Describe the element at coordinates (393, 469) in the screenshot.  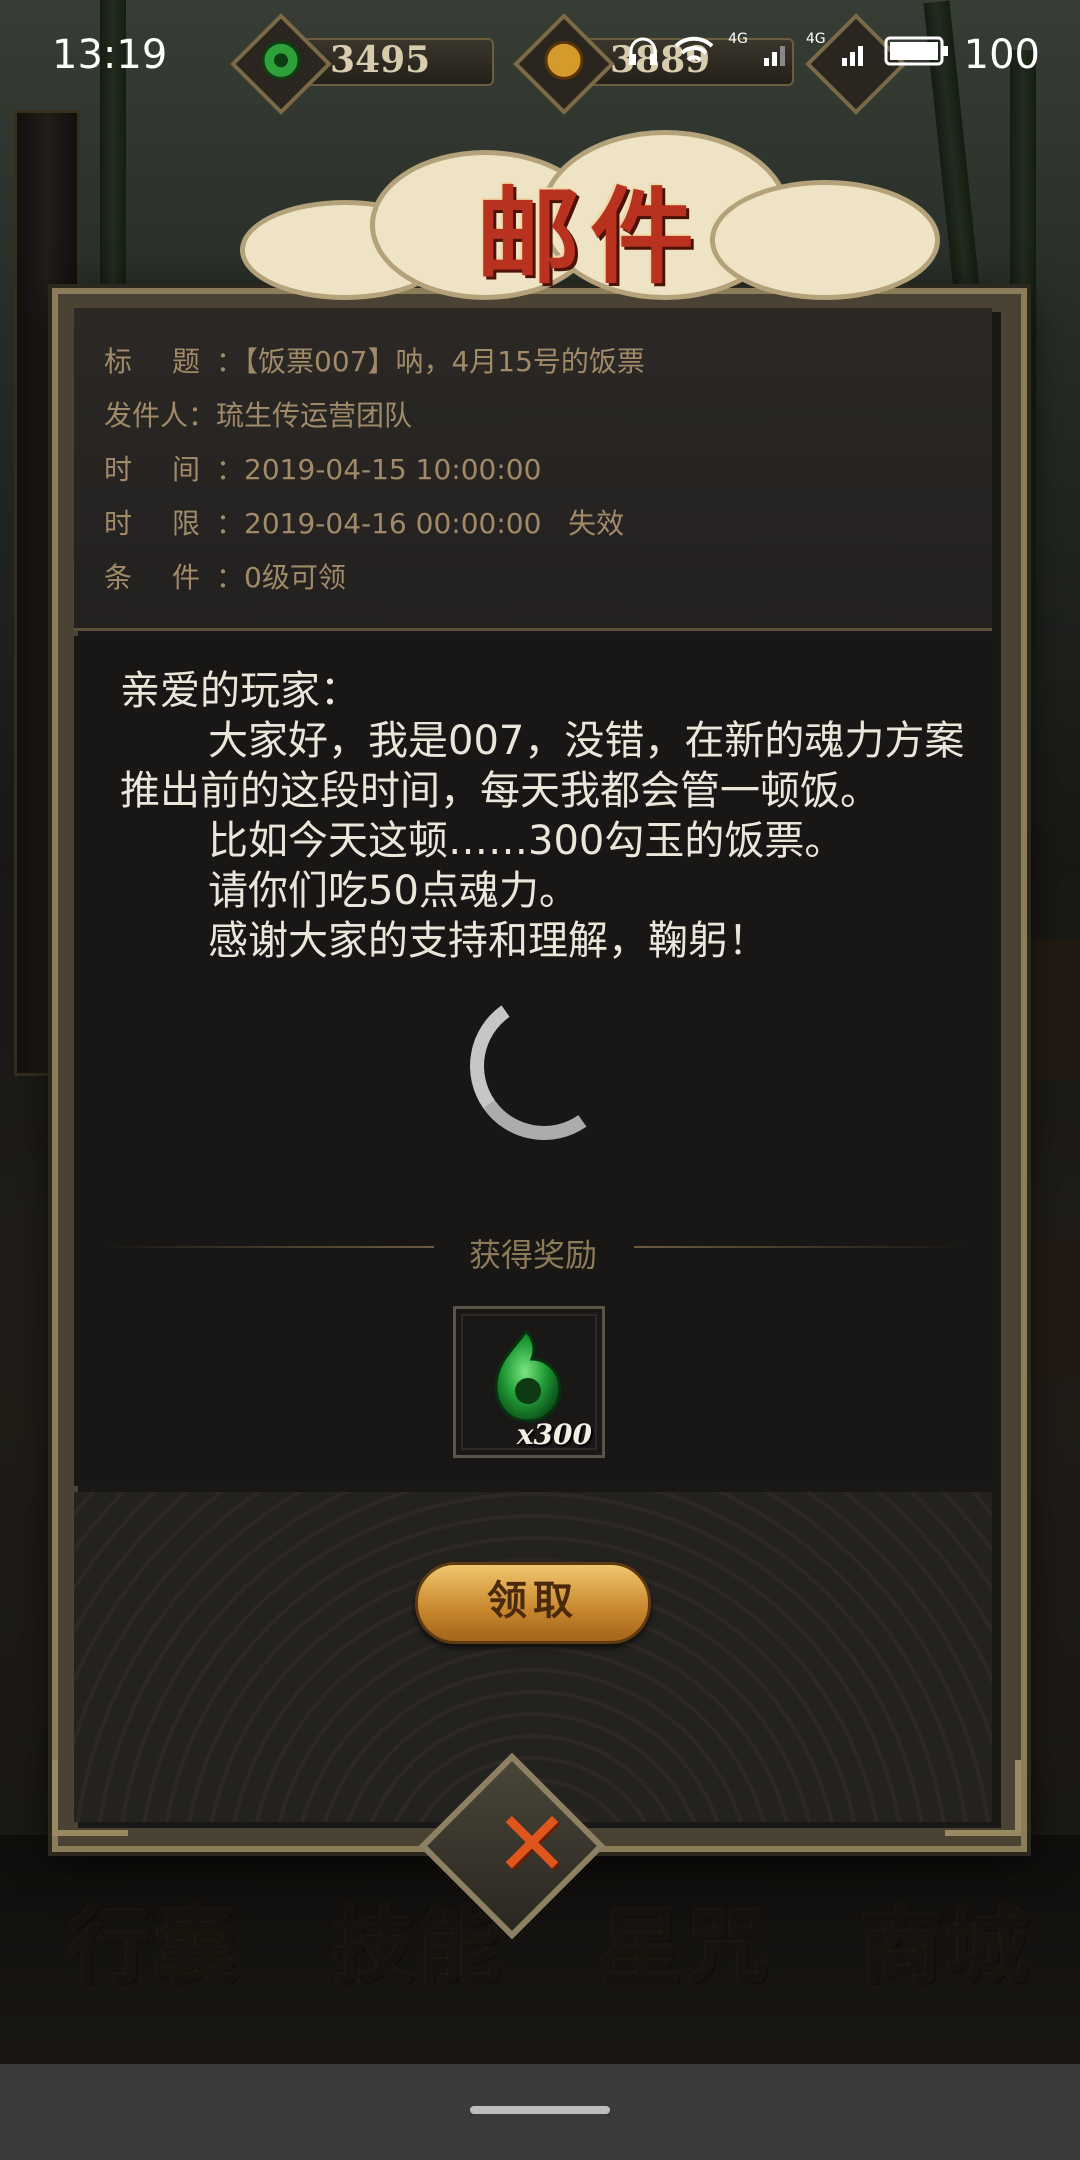
I see `time-value: 2019-04-15 10:00:00` at that location.